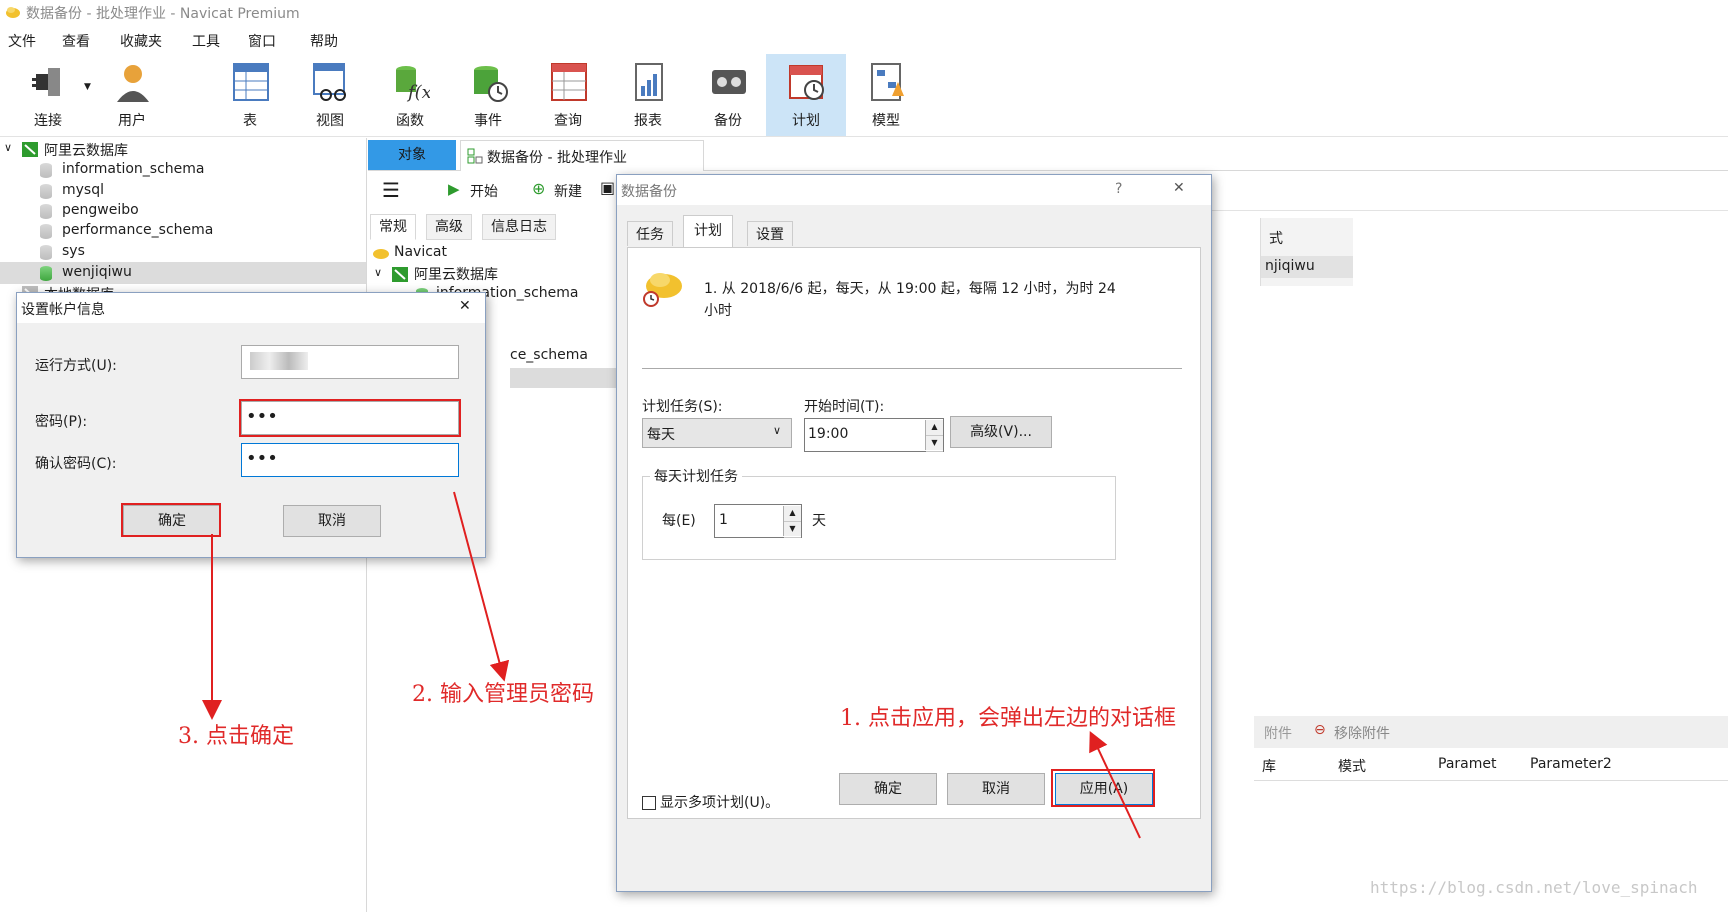  I want to click on arrow-to-password, so click(481, 586).